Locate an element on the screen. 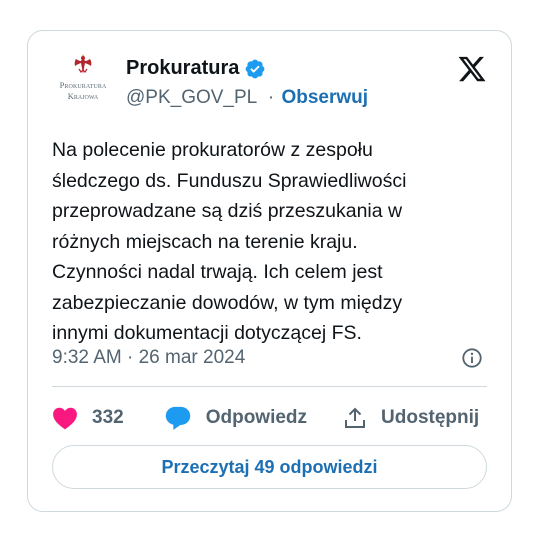 The image size is (539, 538). verified-badge-icon is located at coordinates (255, 68).